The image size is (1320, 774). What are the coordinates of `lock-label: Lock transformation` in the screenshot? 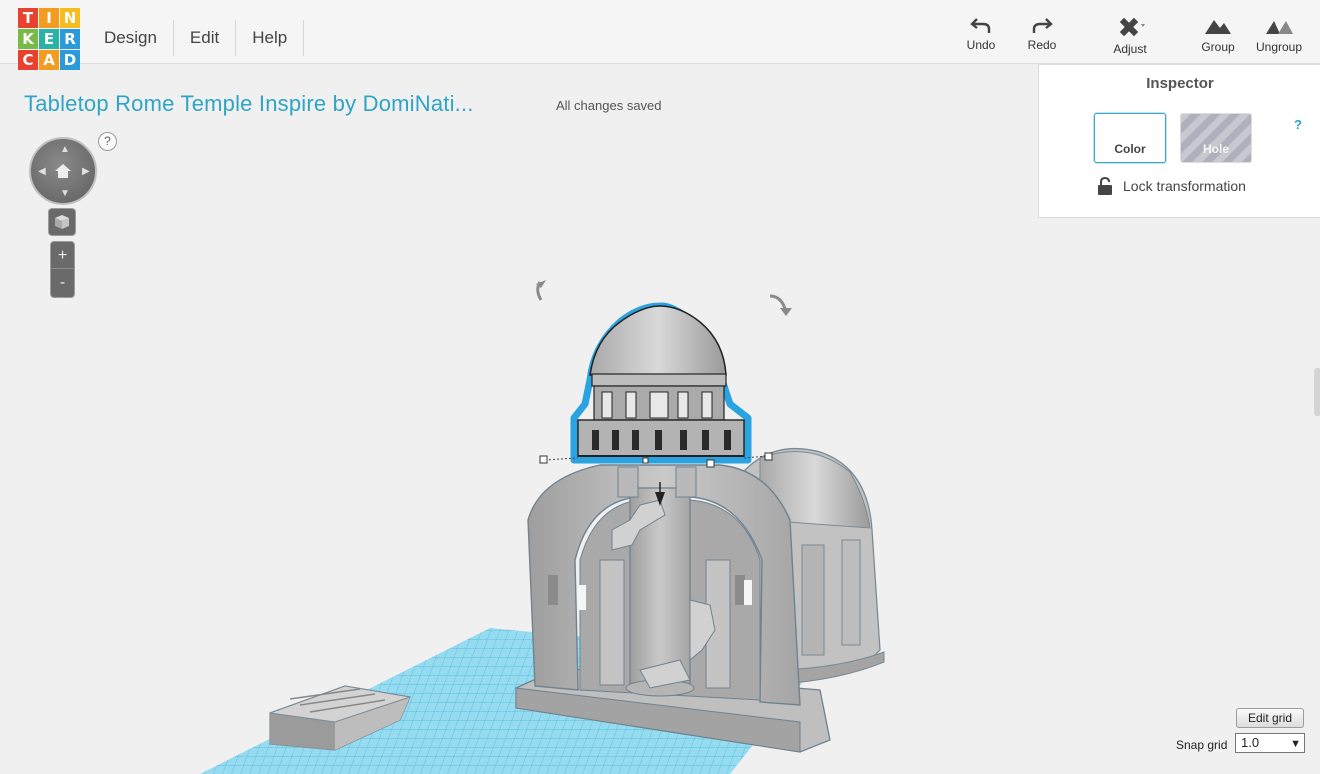 It's located at (1184, 186).